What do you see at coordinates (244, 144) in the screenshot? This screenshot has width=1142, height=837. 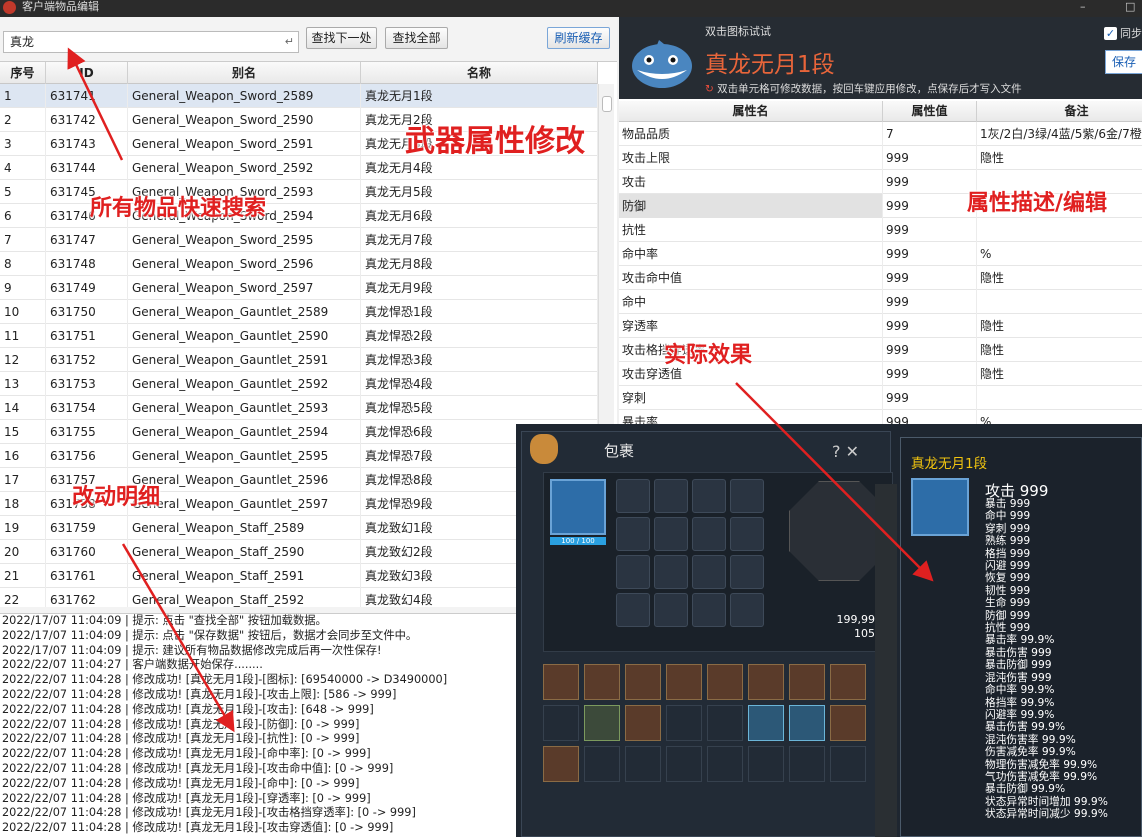 I see `table-cell: General_Weapon_Sword_2591` at bounding box center [244, 144].